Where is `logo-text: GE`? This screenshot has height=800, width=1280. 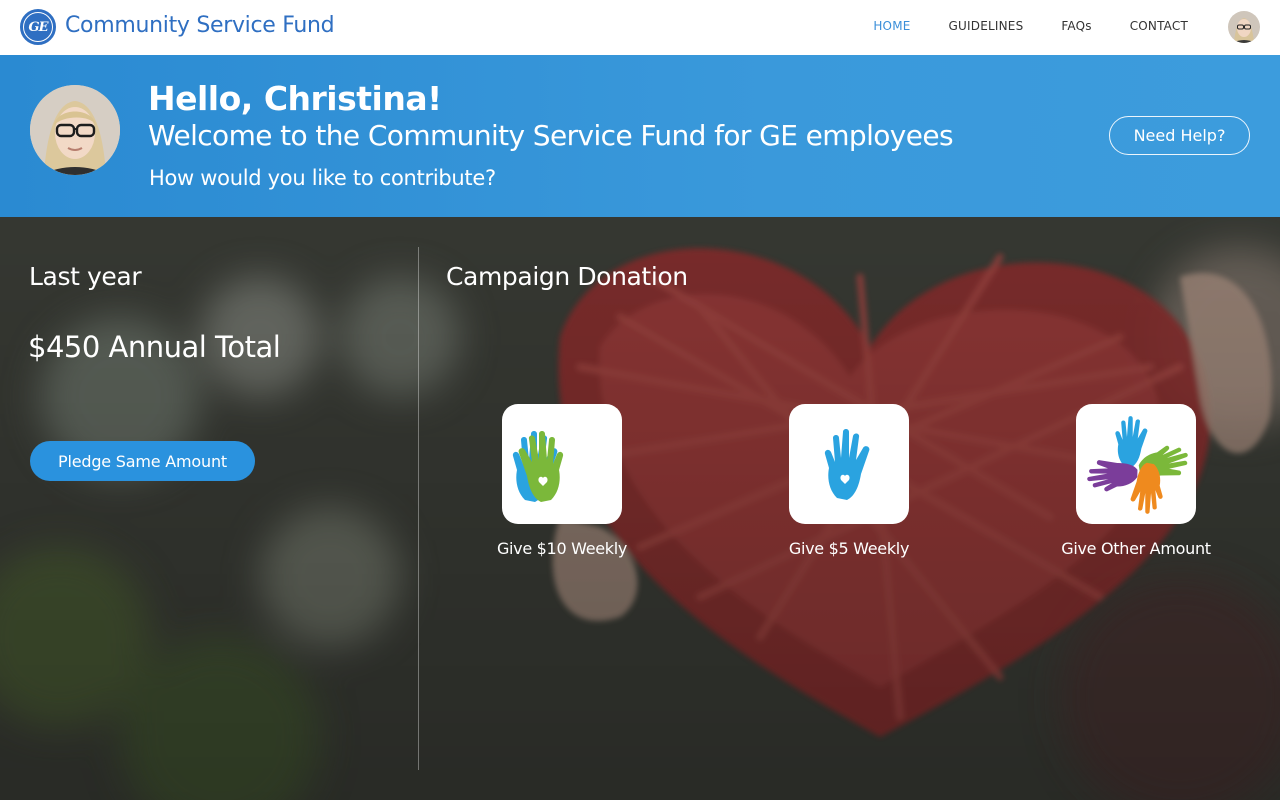
logo-text: GE is located at coordinates (38, 27).